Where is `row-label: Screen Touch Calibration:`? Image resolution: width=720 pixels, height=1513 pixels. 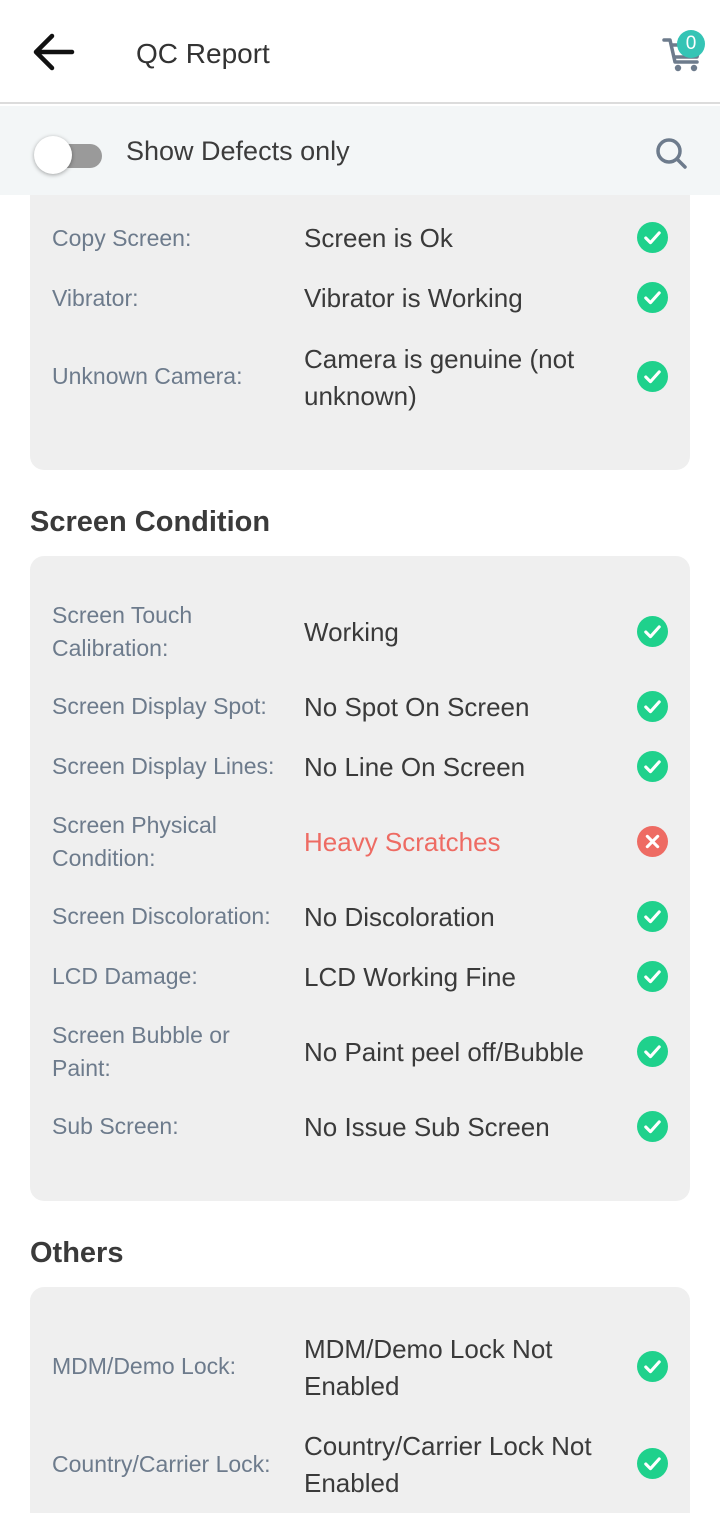
row-label: Screen Touch Calibration: is located at coordinates (122, 631).